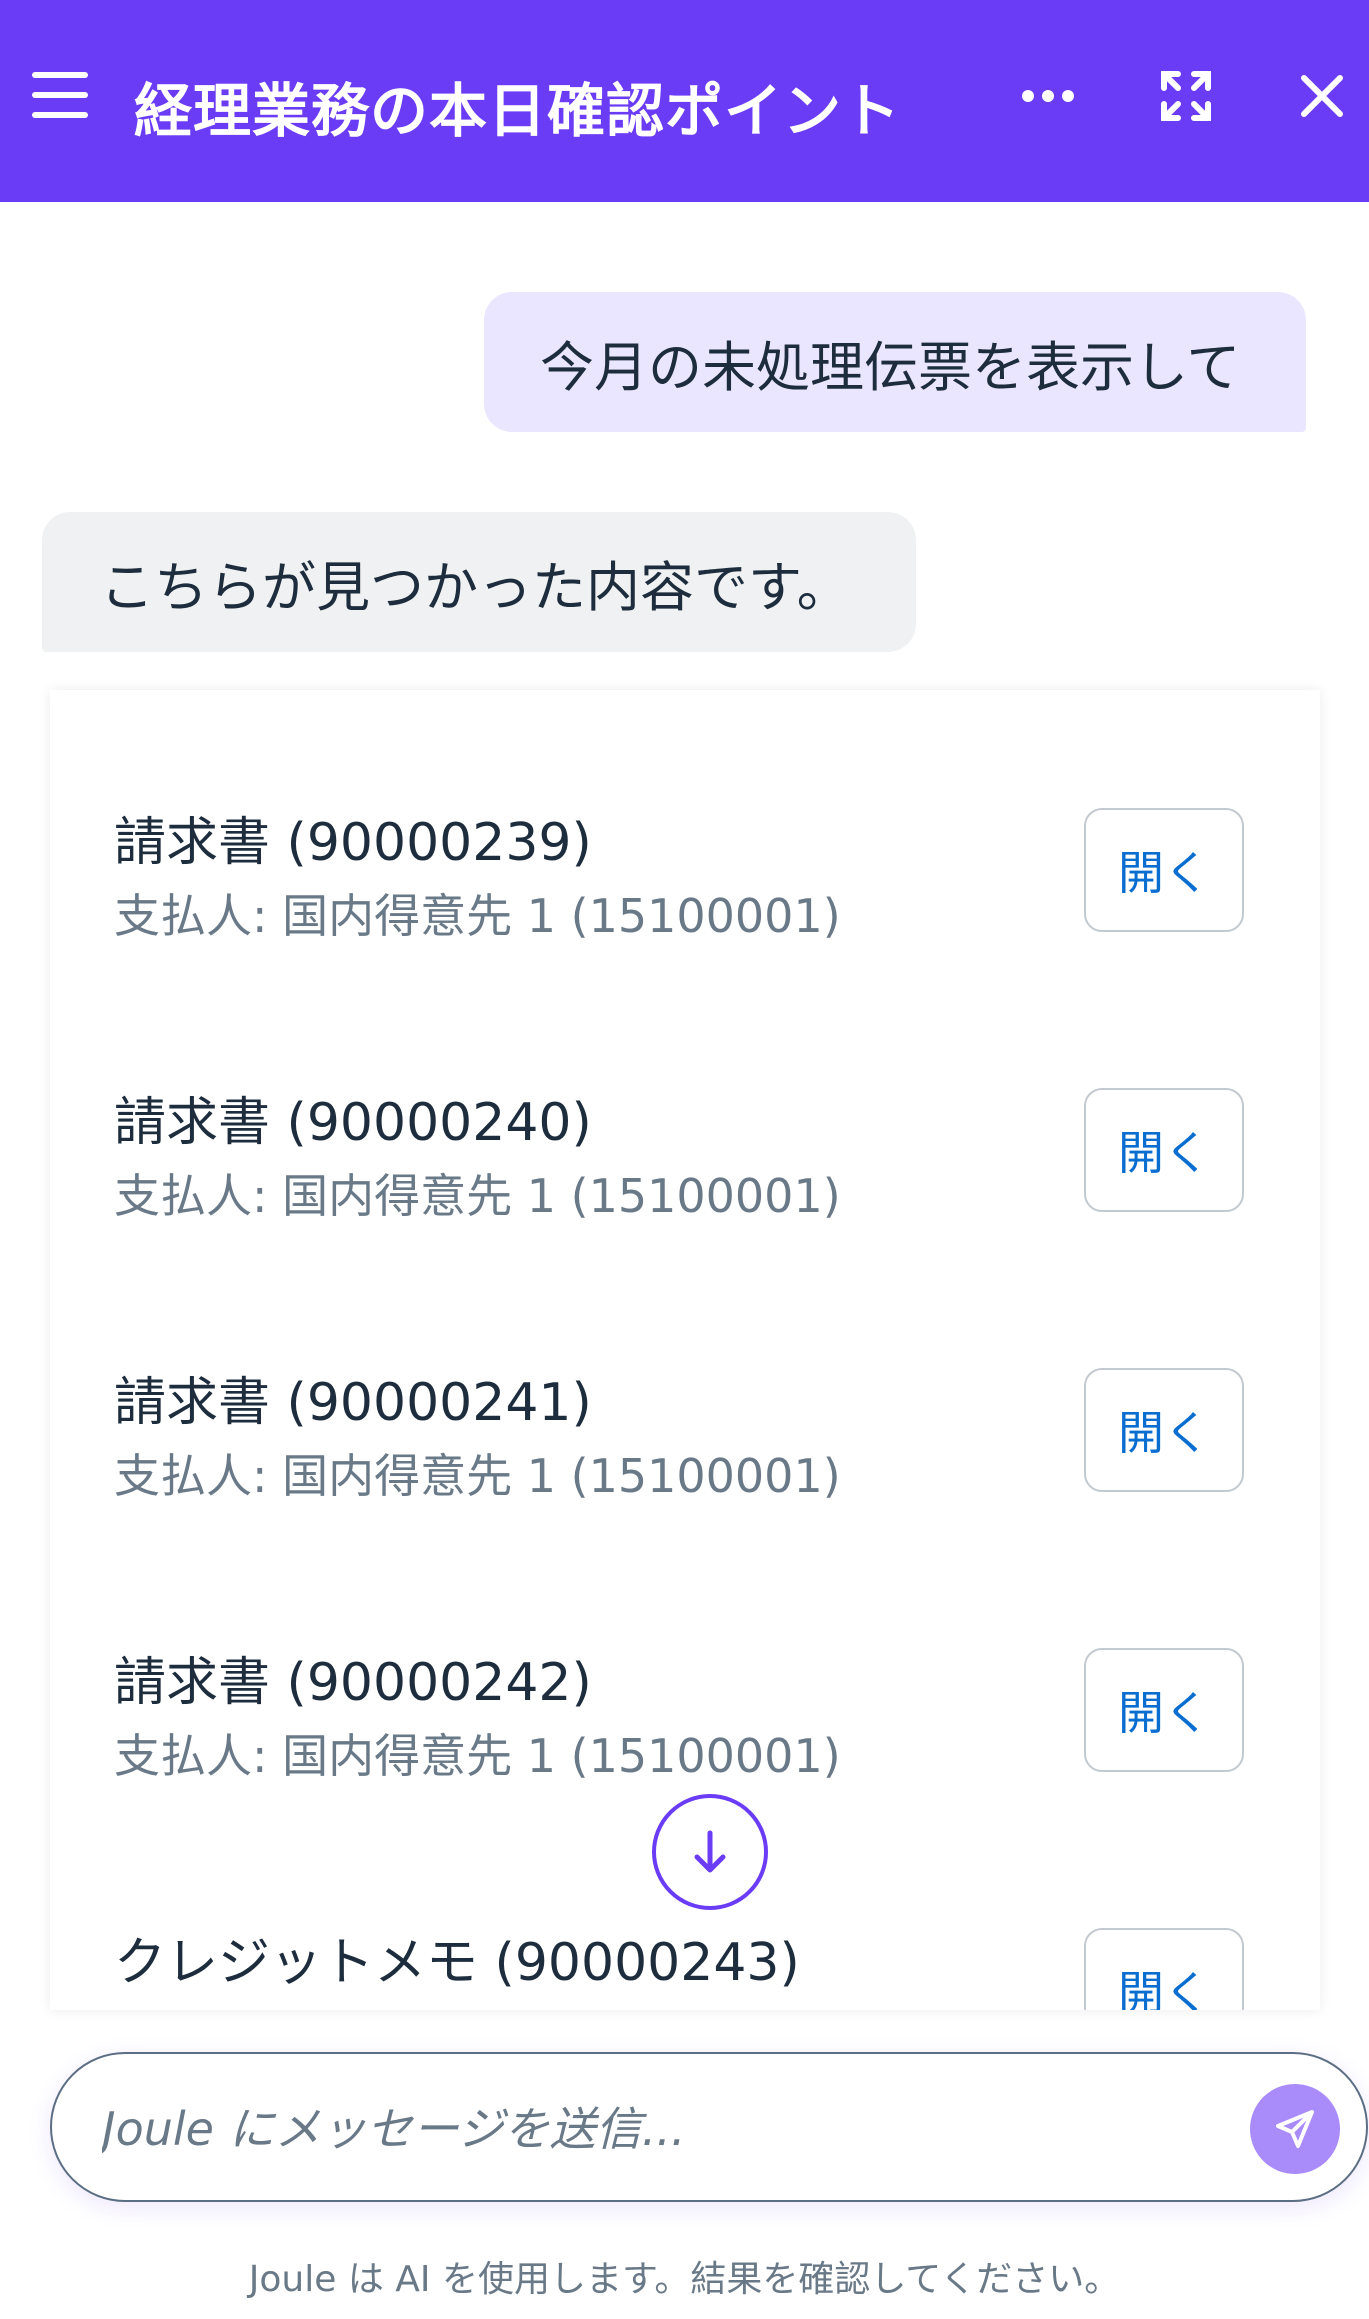 This screenshot has height=2319, width=1369. I want to click on item-title: 請求書 (90000242), so click(353, 1683).